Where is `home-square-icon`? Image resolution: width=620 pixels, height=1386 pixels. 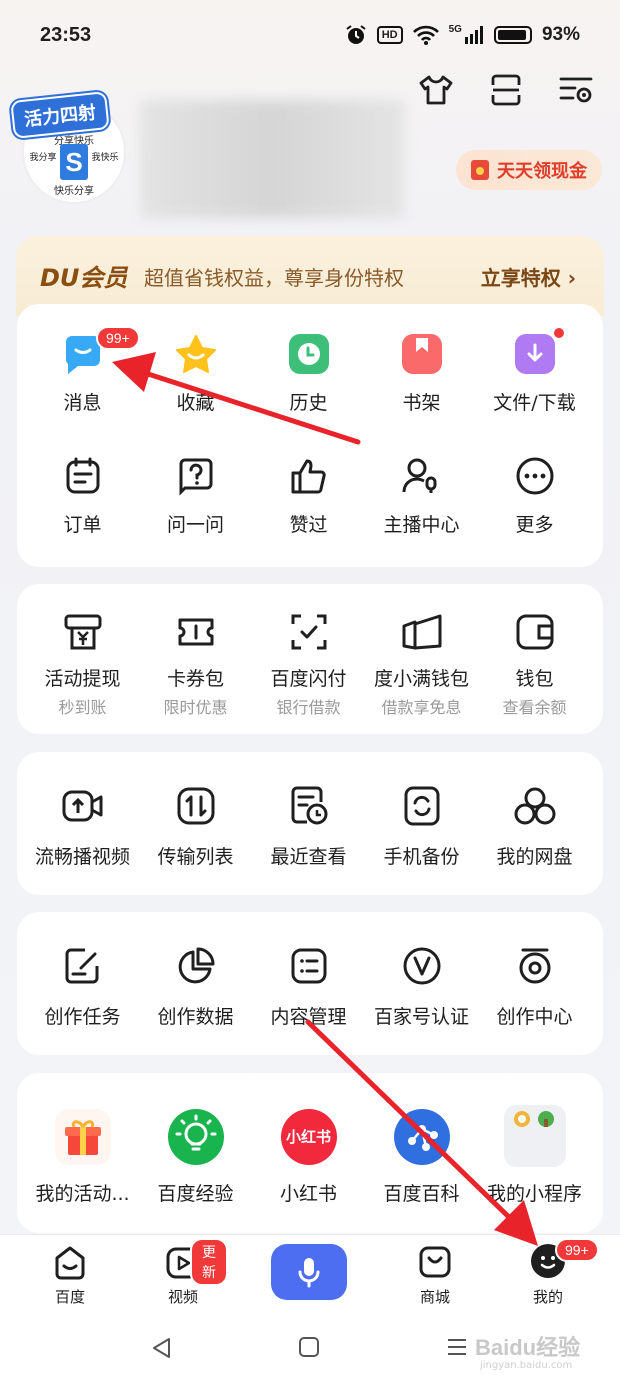
home-square-icon is located at coordinates (309, 1347).